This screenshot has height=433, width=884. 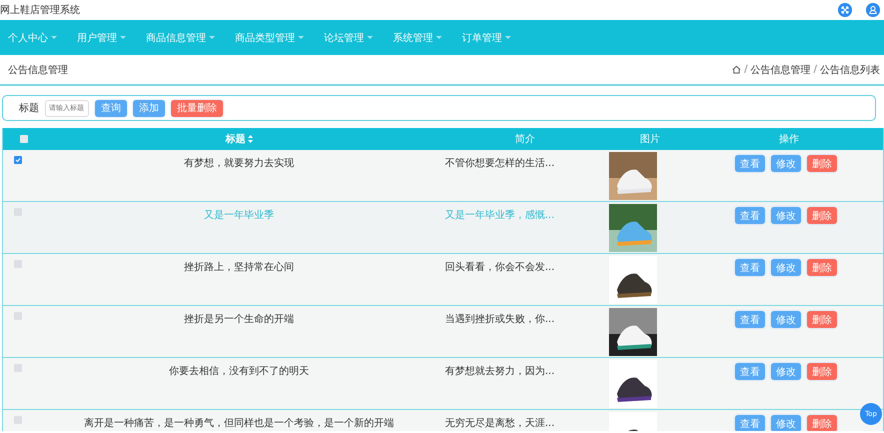 I want to click on title-text: 离开是一种痛苦，是一种勇气，但同样也是一个考验，是一个新的开端, so click(x=239, y=423).